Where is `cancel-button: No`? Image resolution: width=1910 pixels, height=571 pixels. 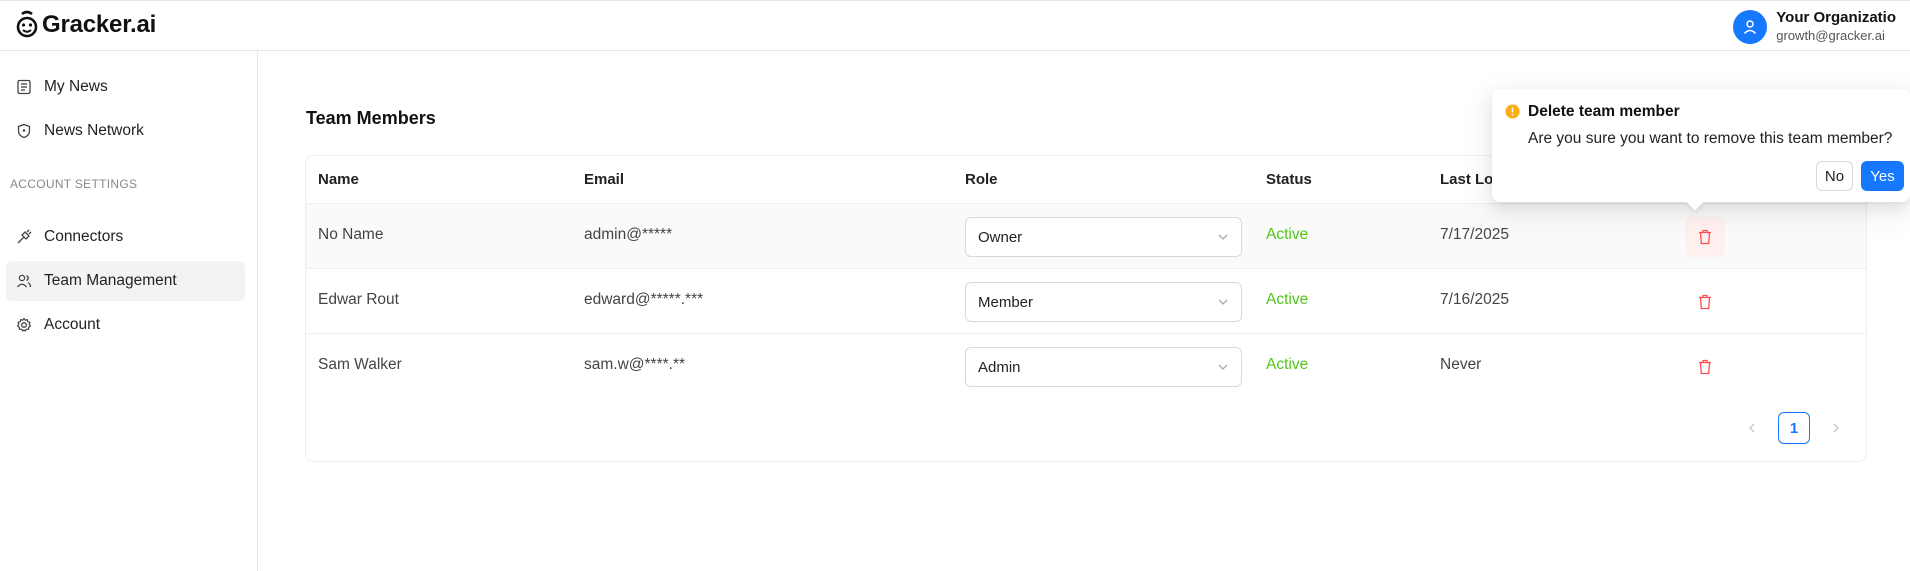 cancel-button: No is located at coordinates (1834, 176).